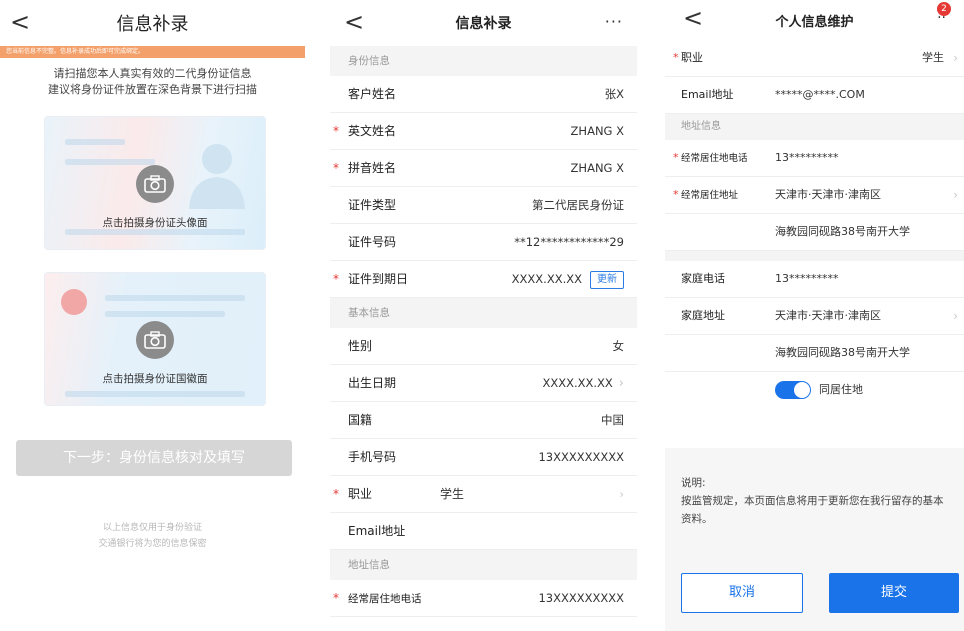  I want to click on field-value: *****@****.COM, so click(820, 95).